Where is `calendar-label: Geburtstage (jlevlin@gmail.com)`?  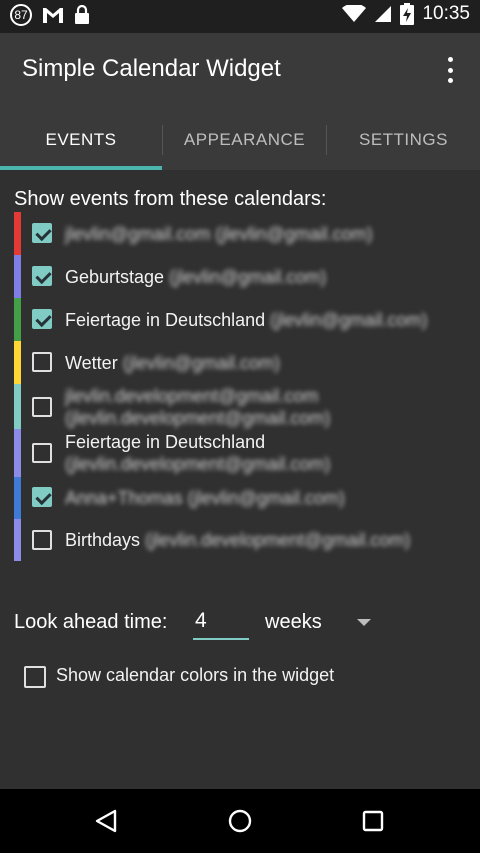
calendar-label: Geburtstage (jlevlin@gmail.com) is located at coordinates (195, 277).